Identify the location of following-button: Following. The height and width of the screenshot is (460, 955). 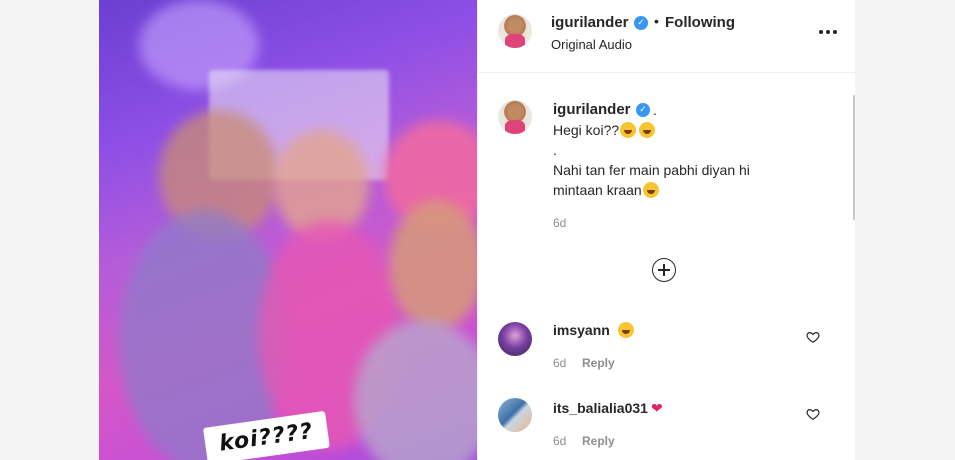
(700, 22).